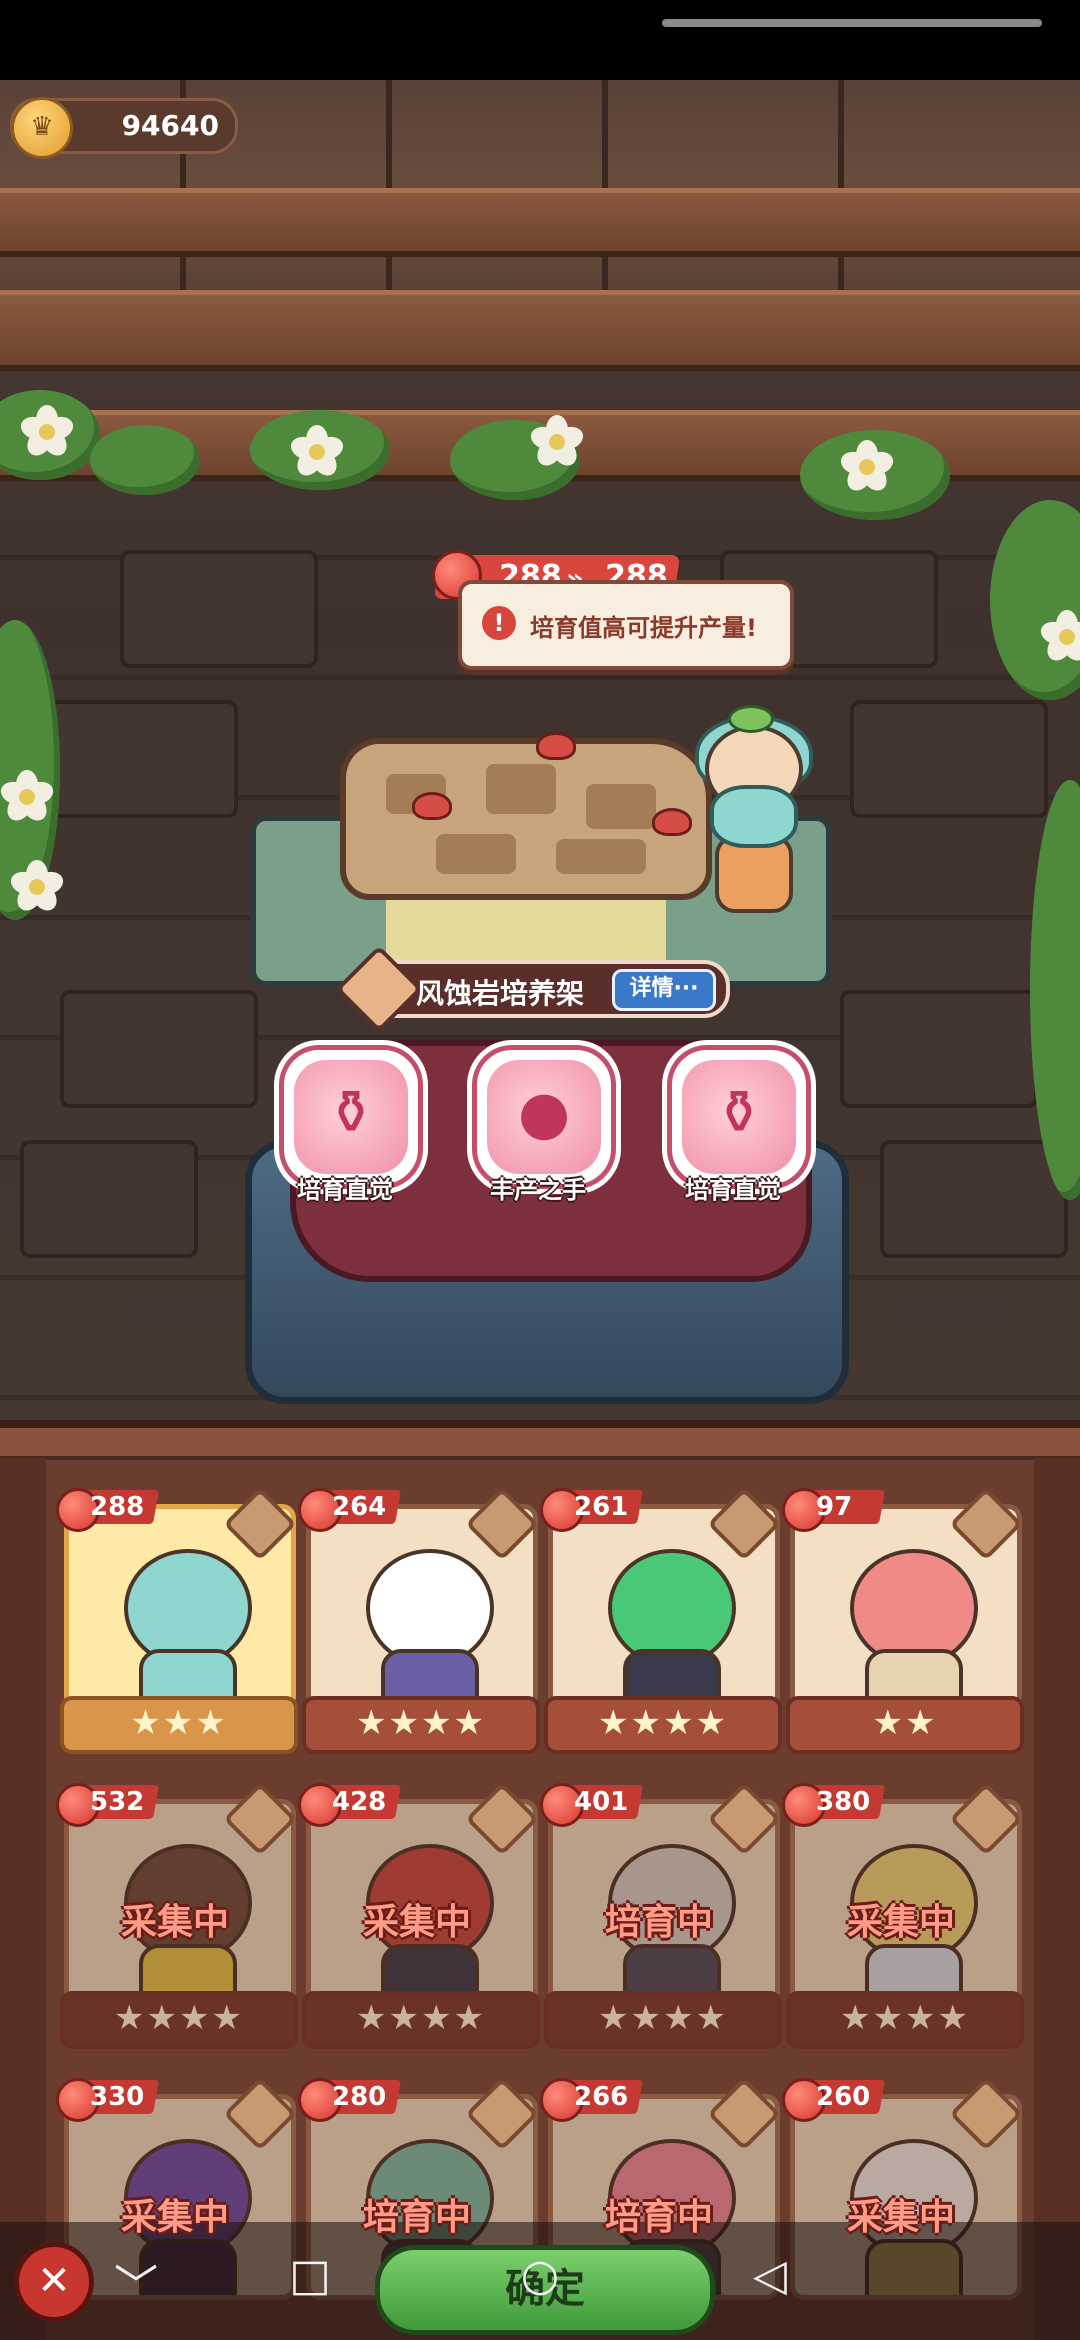  Describe the element at coordinates (837, 1805) in the screenshot. I see `growth-value-tag: 380` at that location.